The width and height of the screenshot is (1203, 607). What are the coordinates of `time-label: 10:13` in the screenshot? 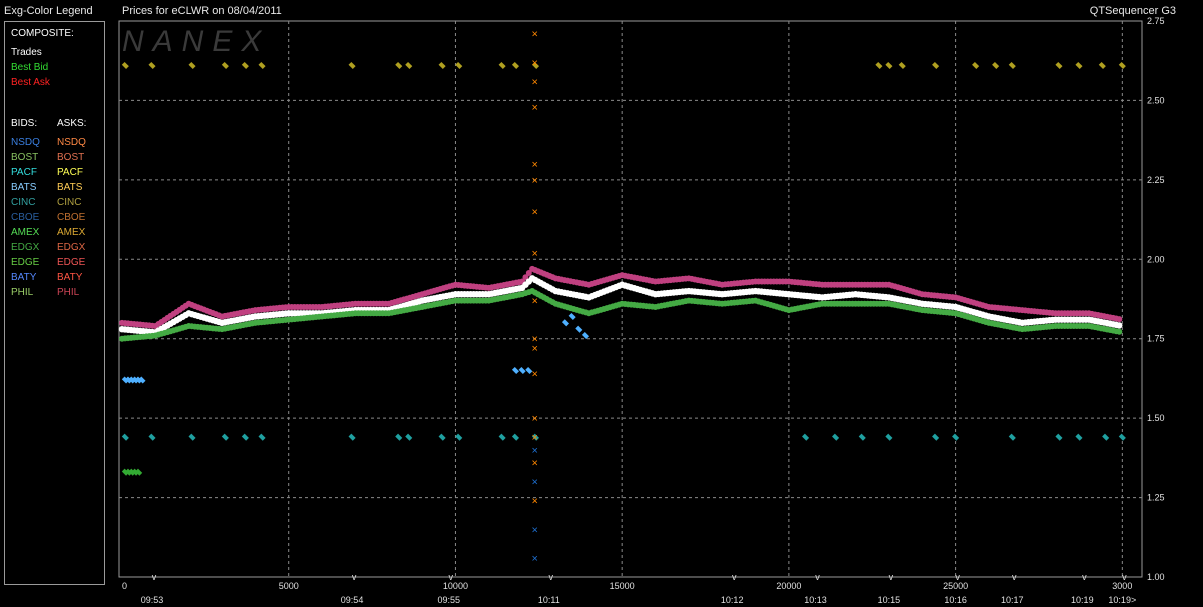 It's located at (815, 600).